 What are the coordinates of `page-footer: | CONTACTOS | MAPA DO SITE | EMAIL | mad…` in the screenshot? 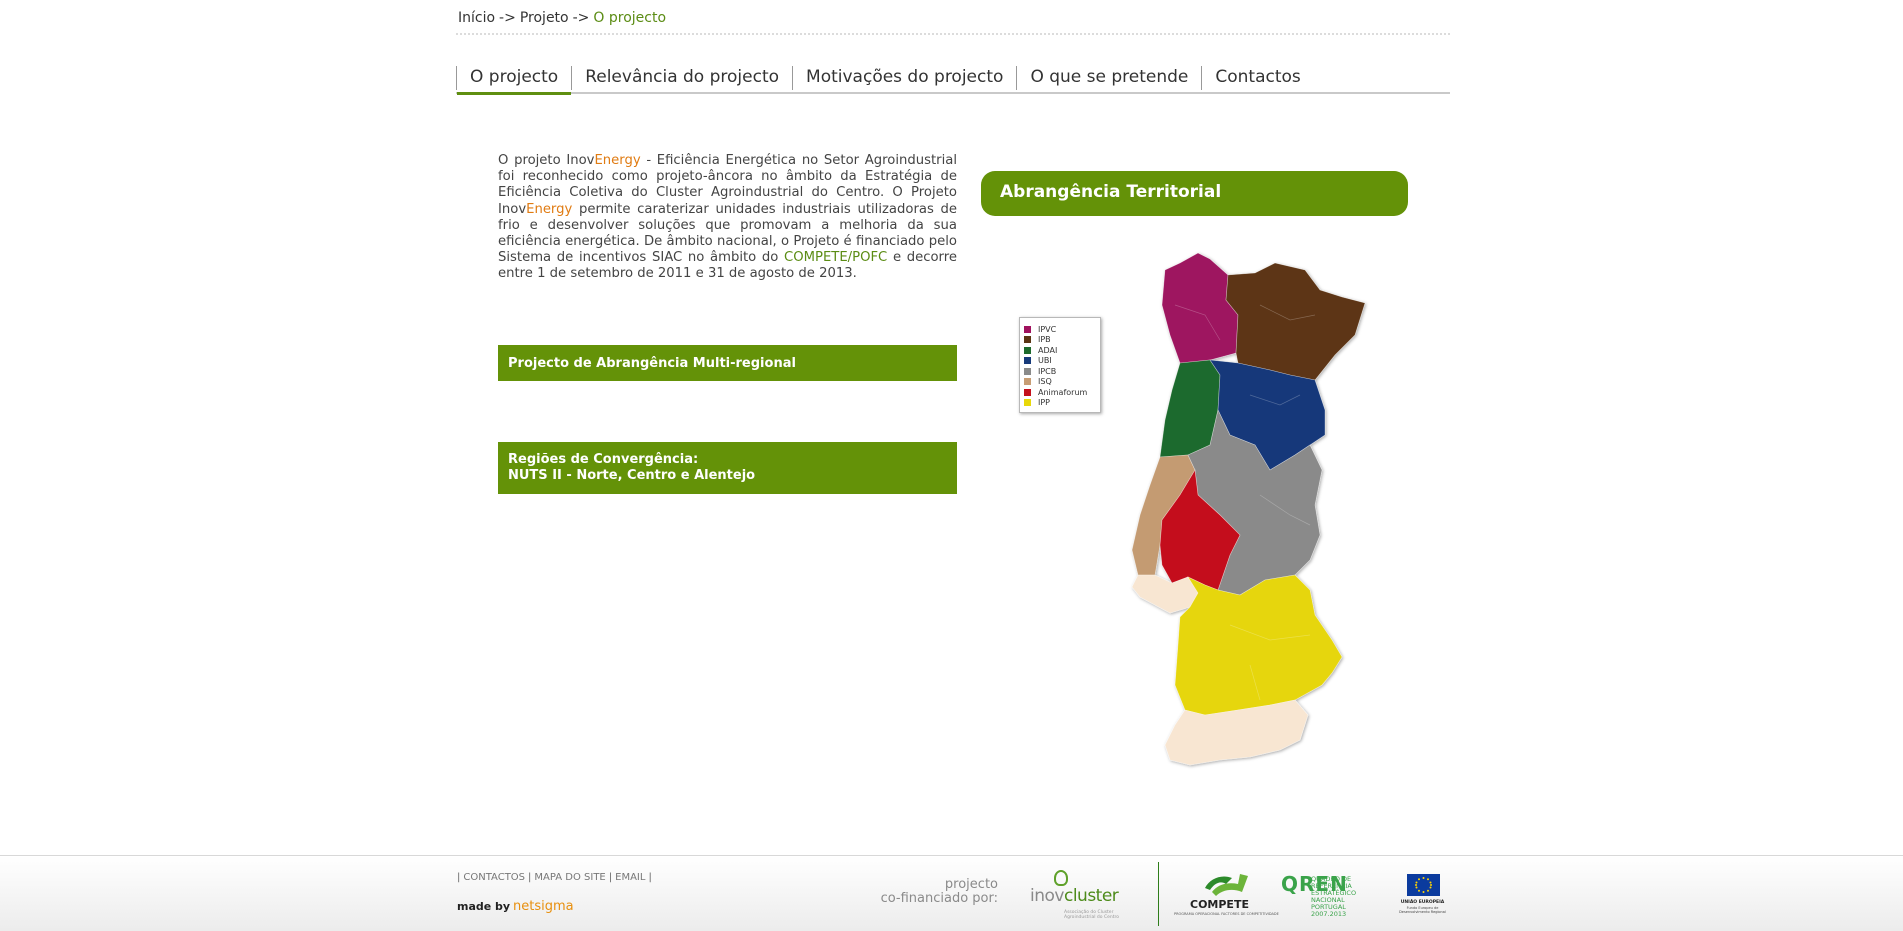 It's located at (951, 893).